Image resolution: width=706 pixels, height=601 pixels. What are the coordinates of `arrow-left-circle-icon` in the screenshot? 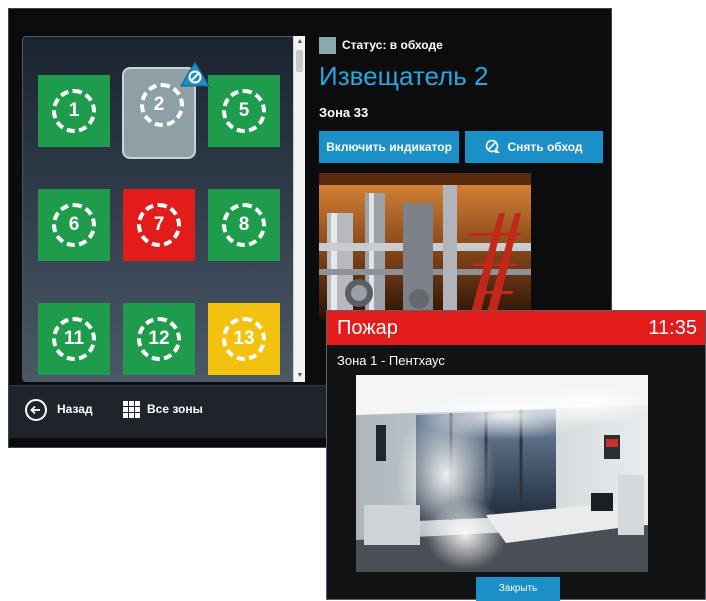 It's located at (36, 410).